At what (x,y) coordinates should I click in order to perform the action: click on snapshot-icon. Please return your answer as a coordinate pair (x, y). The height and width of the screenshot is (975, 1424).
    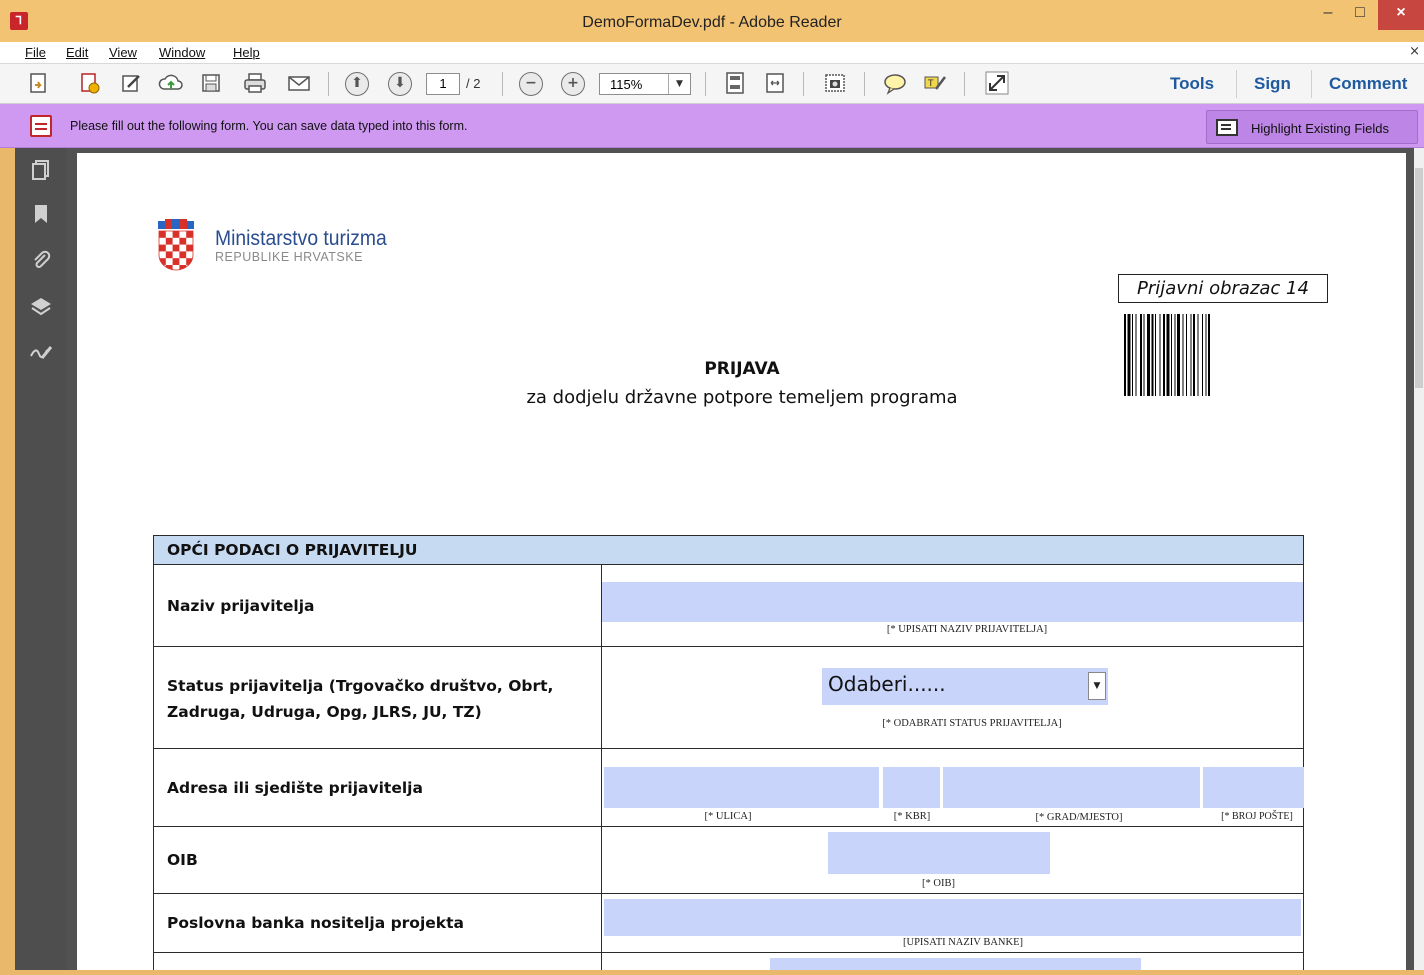
    Looking at the image, I should click on (835, 83).